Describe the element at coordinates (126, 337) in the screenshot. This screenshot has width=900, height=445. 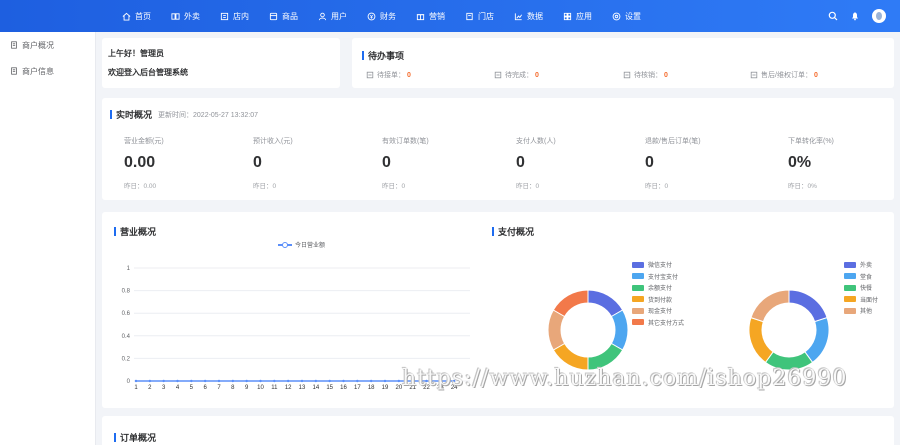
I see `y-tick-label: 0.4` at that location.